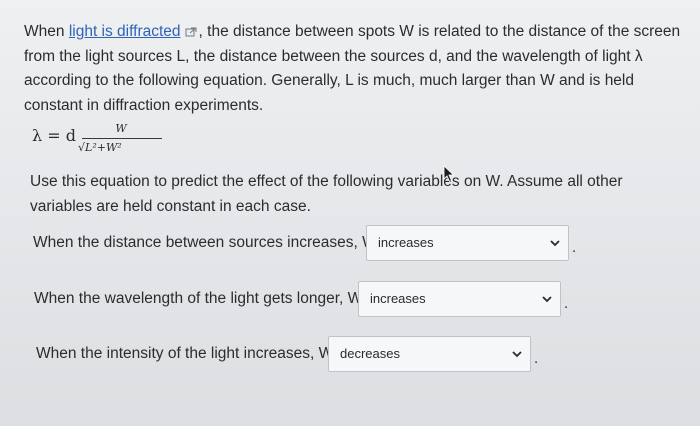  What do you see at coordinates (100, 147) in the screenshot?
I see `equation-denominator: √L²+W²` at bounding box center [100, 147].